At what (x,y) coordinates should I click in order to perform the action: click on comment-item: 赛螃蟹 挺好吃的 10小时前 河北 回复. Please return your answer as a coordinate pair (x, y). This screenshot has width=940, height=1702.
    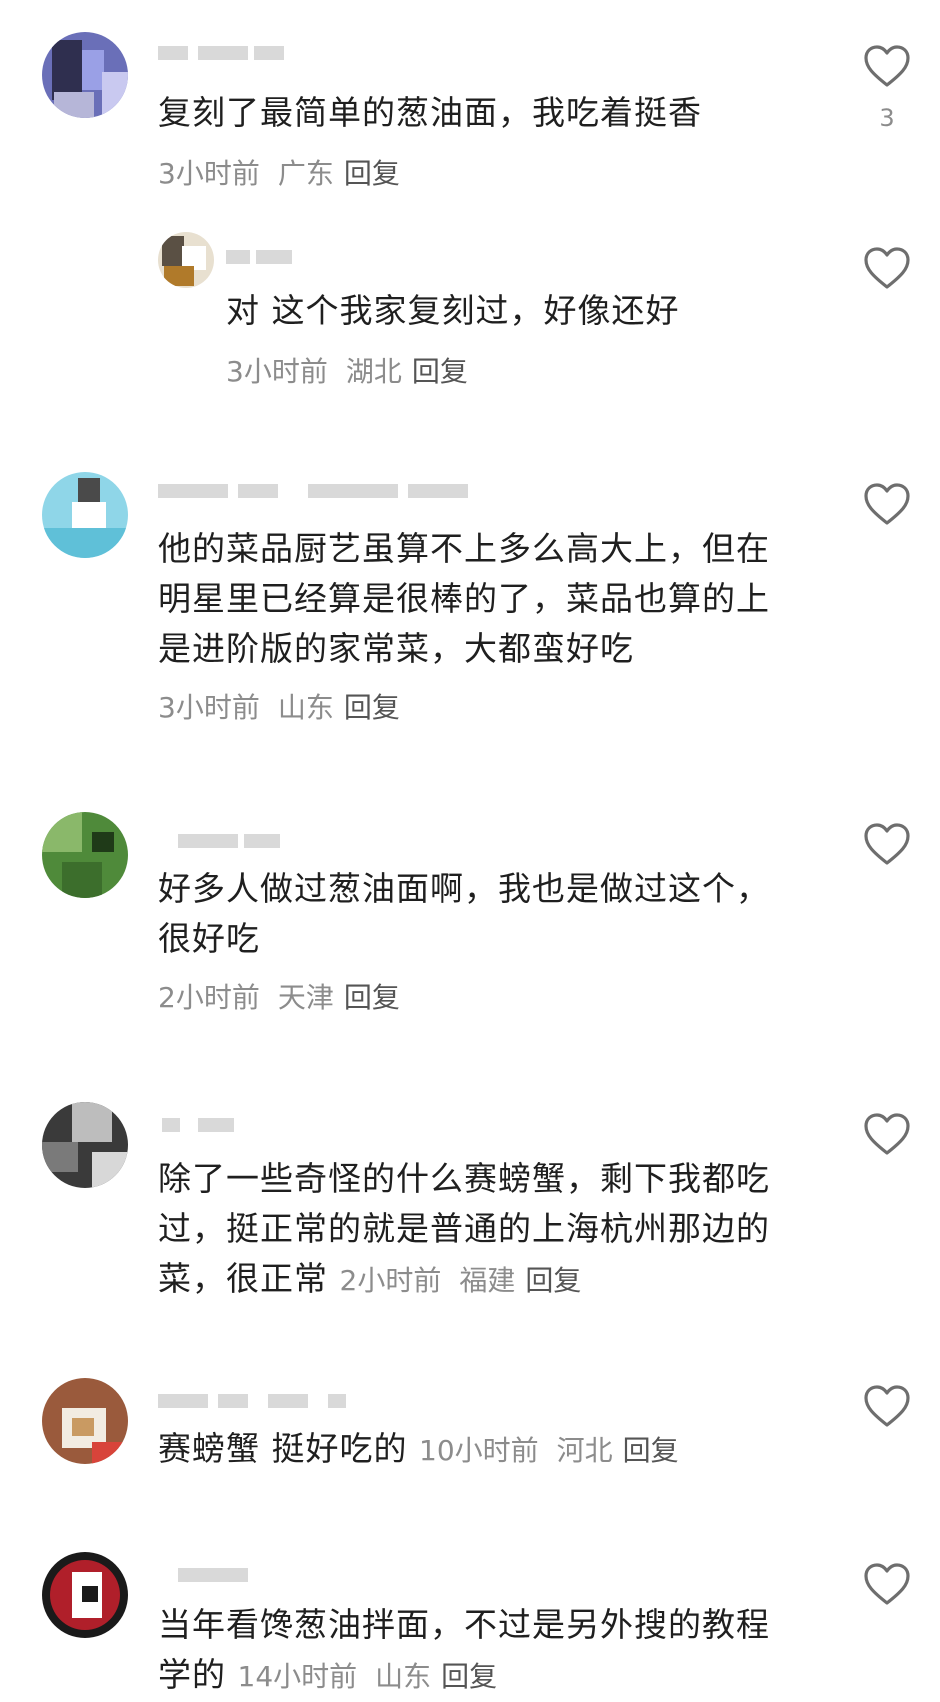
    Looking at the image, I should click on (470, 1436).